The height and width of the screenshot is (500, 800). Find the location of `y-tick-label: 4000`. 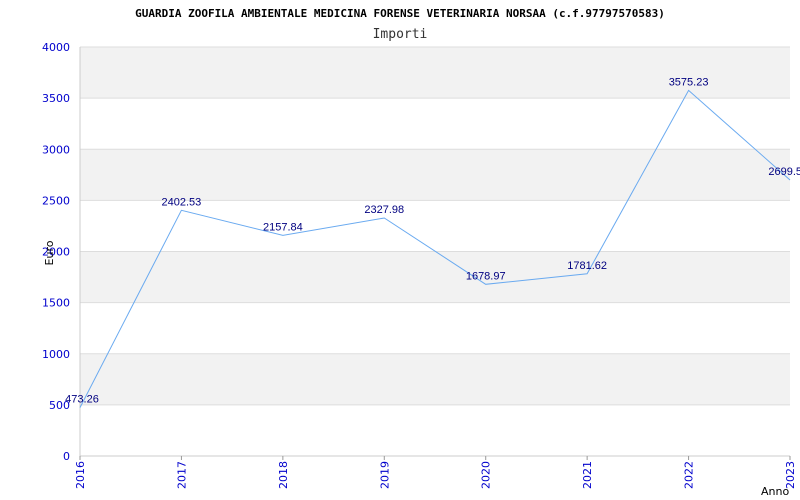

y-tick-label: 4000 is located at coordinates (56, 47).